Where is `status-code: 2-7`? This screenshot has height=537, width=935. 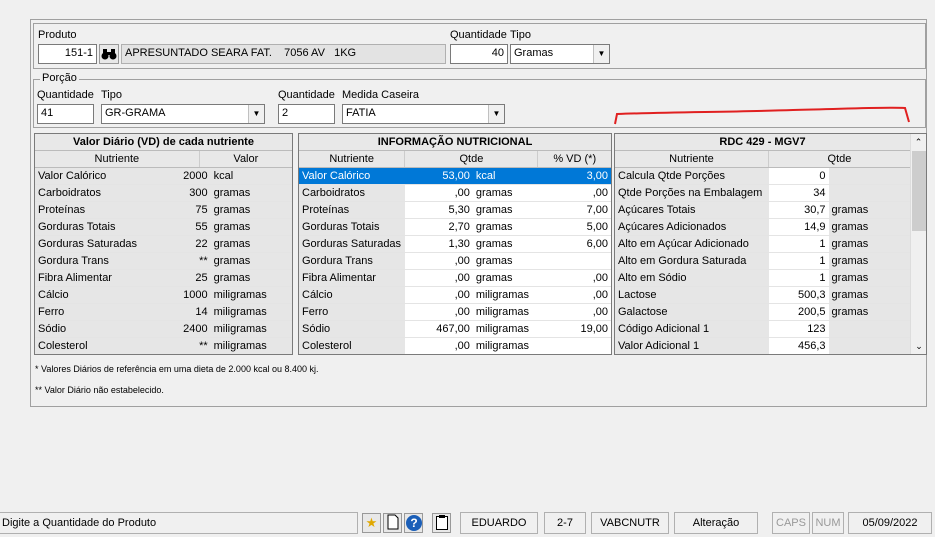
status-code: 2-7 is located at coordinates (565, 523).